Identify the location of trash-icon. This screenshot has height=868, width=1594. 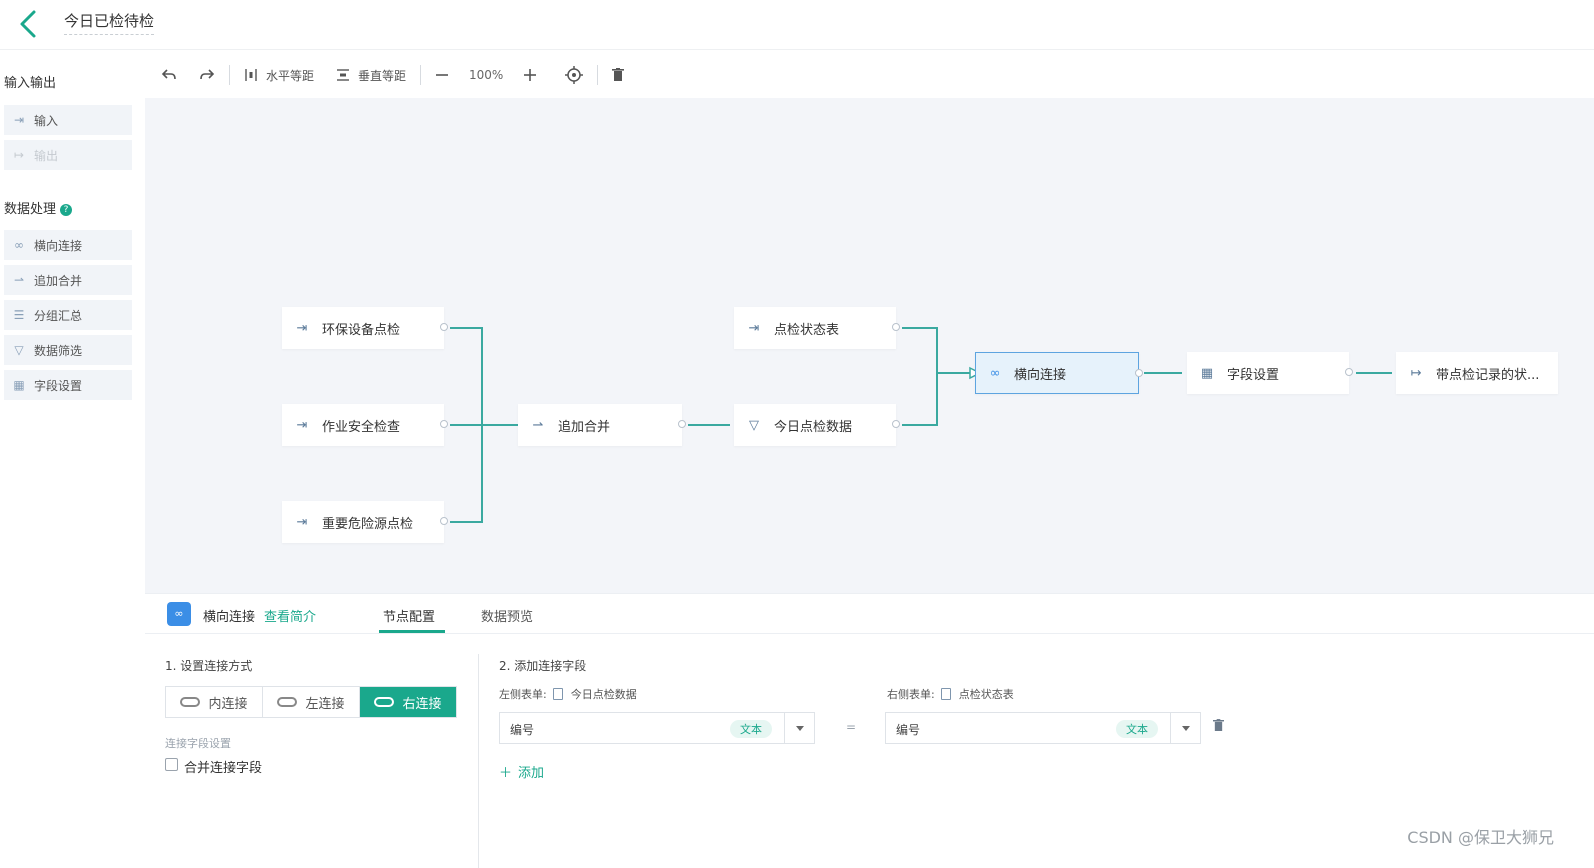
(618, 75).